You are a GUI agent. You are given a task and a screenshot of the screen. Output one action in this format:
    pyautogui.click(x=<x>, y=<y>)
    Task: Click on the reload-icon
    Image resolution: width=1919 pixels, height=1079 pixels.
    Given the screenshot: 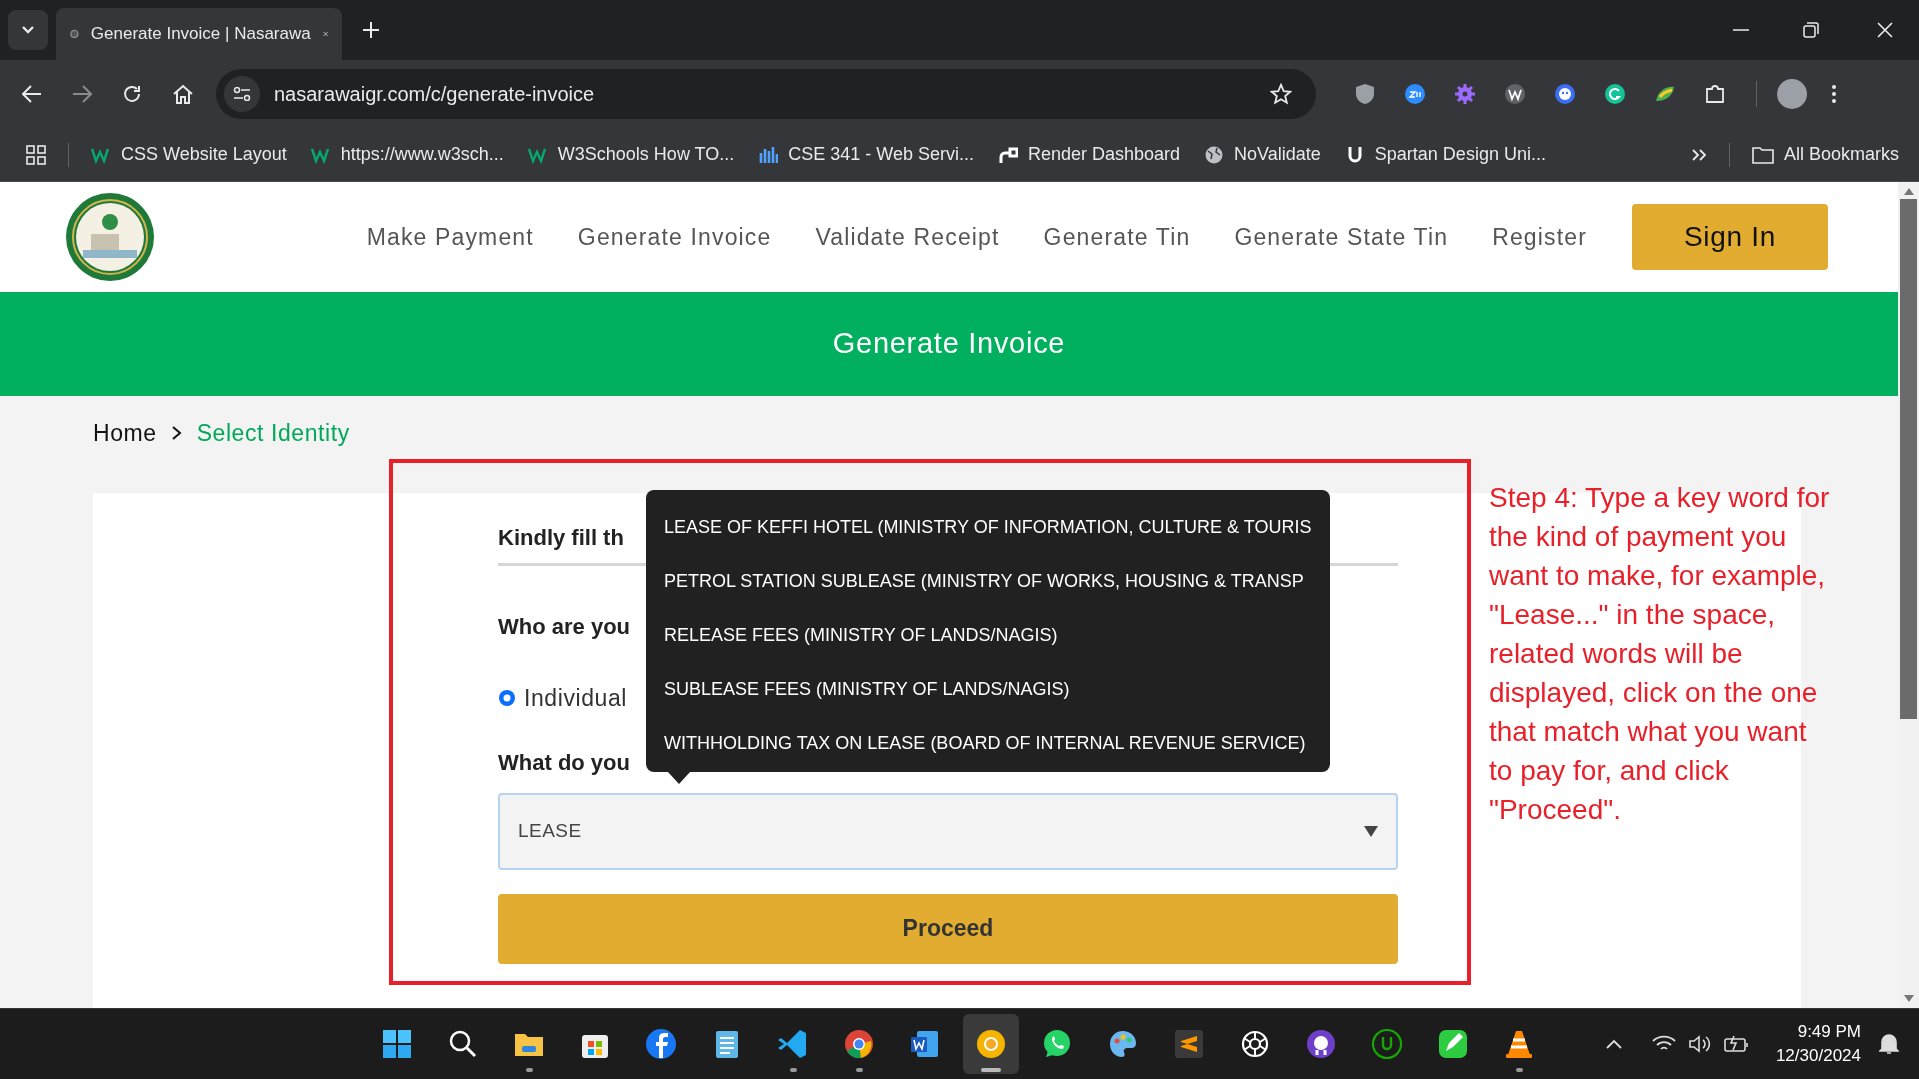 What is the action you would take?
    pyautogui.click(x=132, y=94)
    